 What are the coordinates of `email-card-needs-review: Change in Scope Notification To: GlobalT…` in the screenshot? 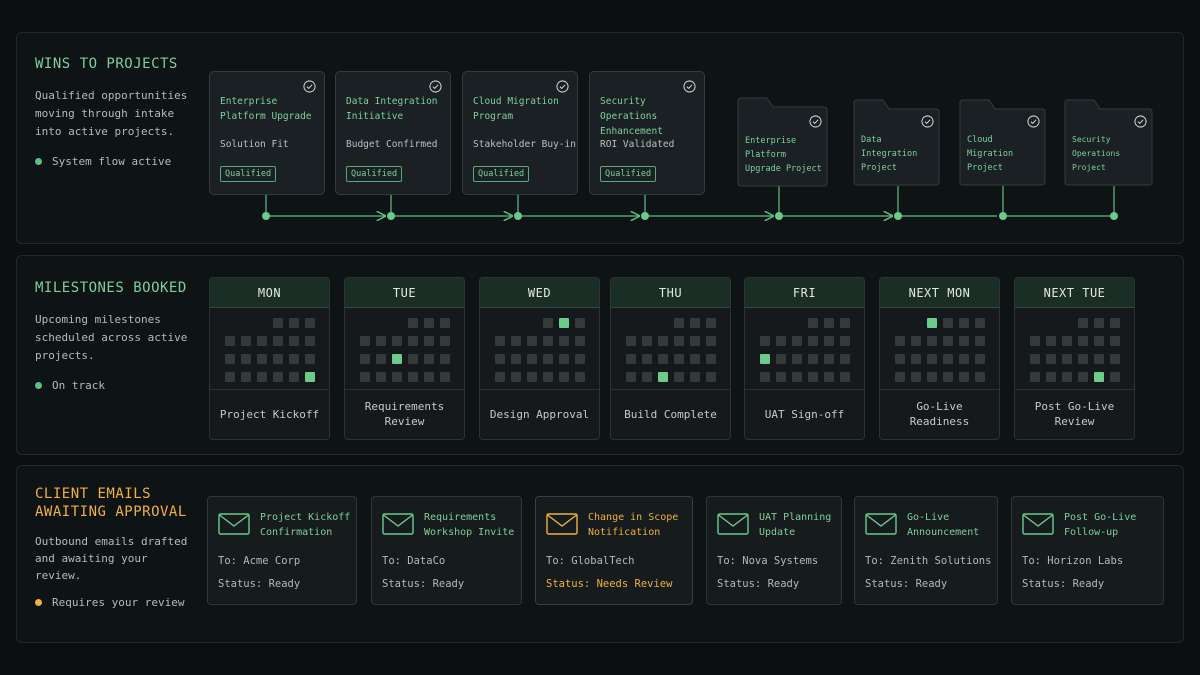 It's located at (614, 550).